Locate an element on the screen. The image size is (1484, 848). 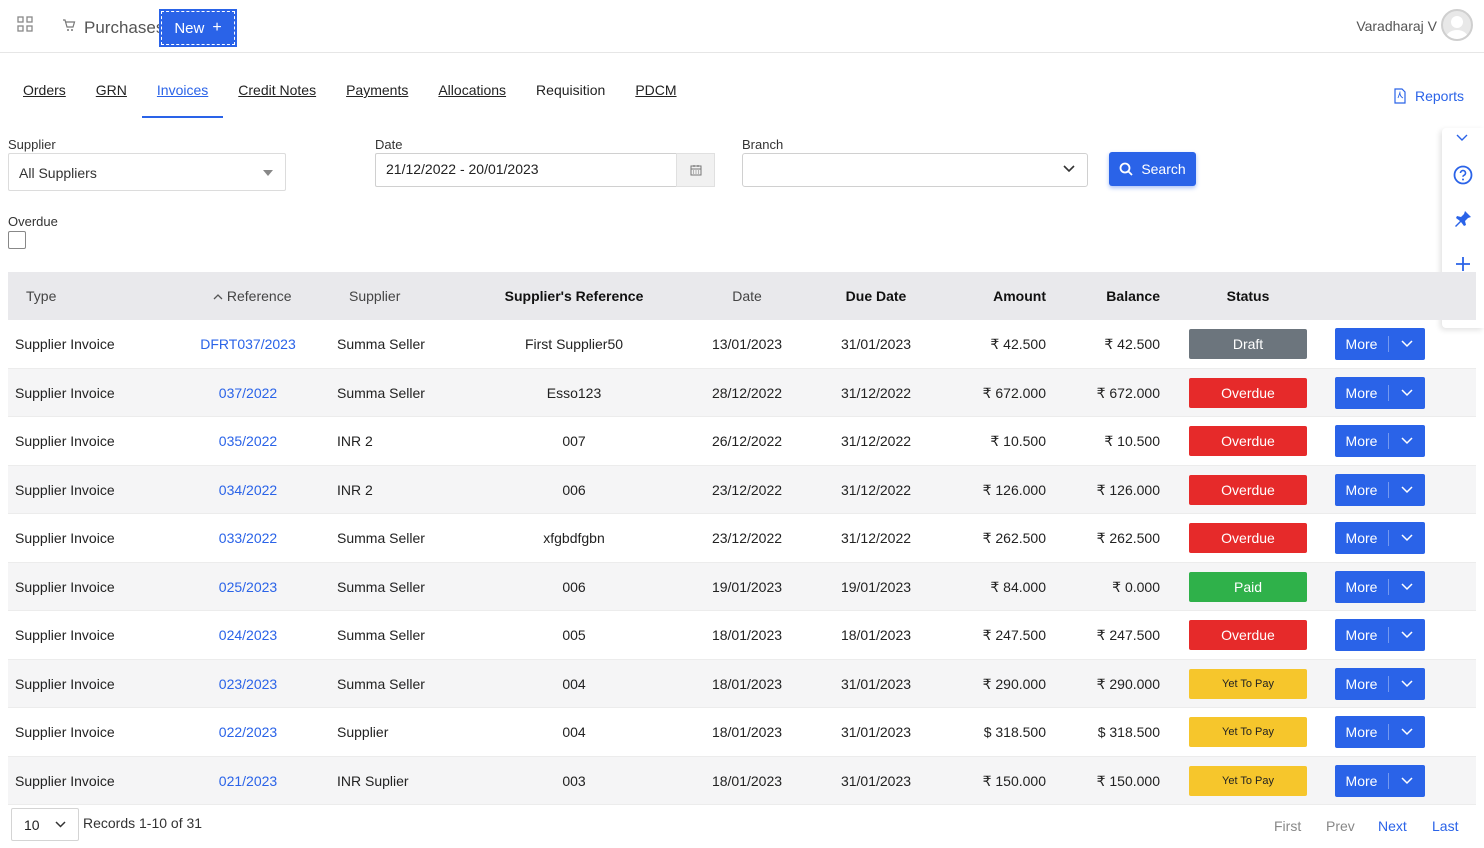
cell-balance: ₹ 126.000 is located at coordinates (1128, 489).